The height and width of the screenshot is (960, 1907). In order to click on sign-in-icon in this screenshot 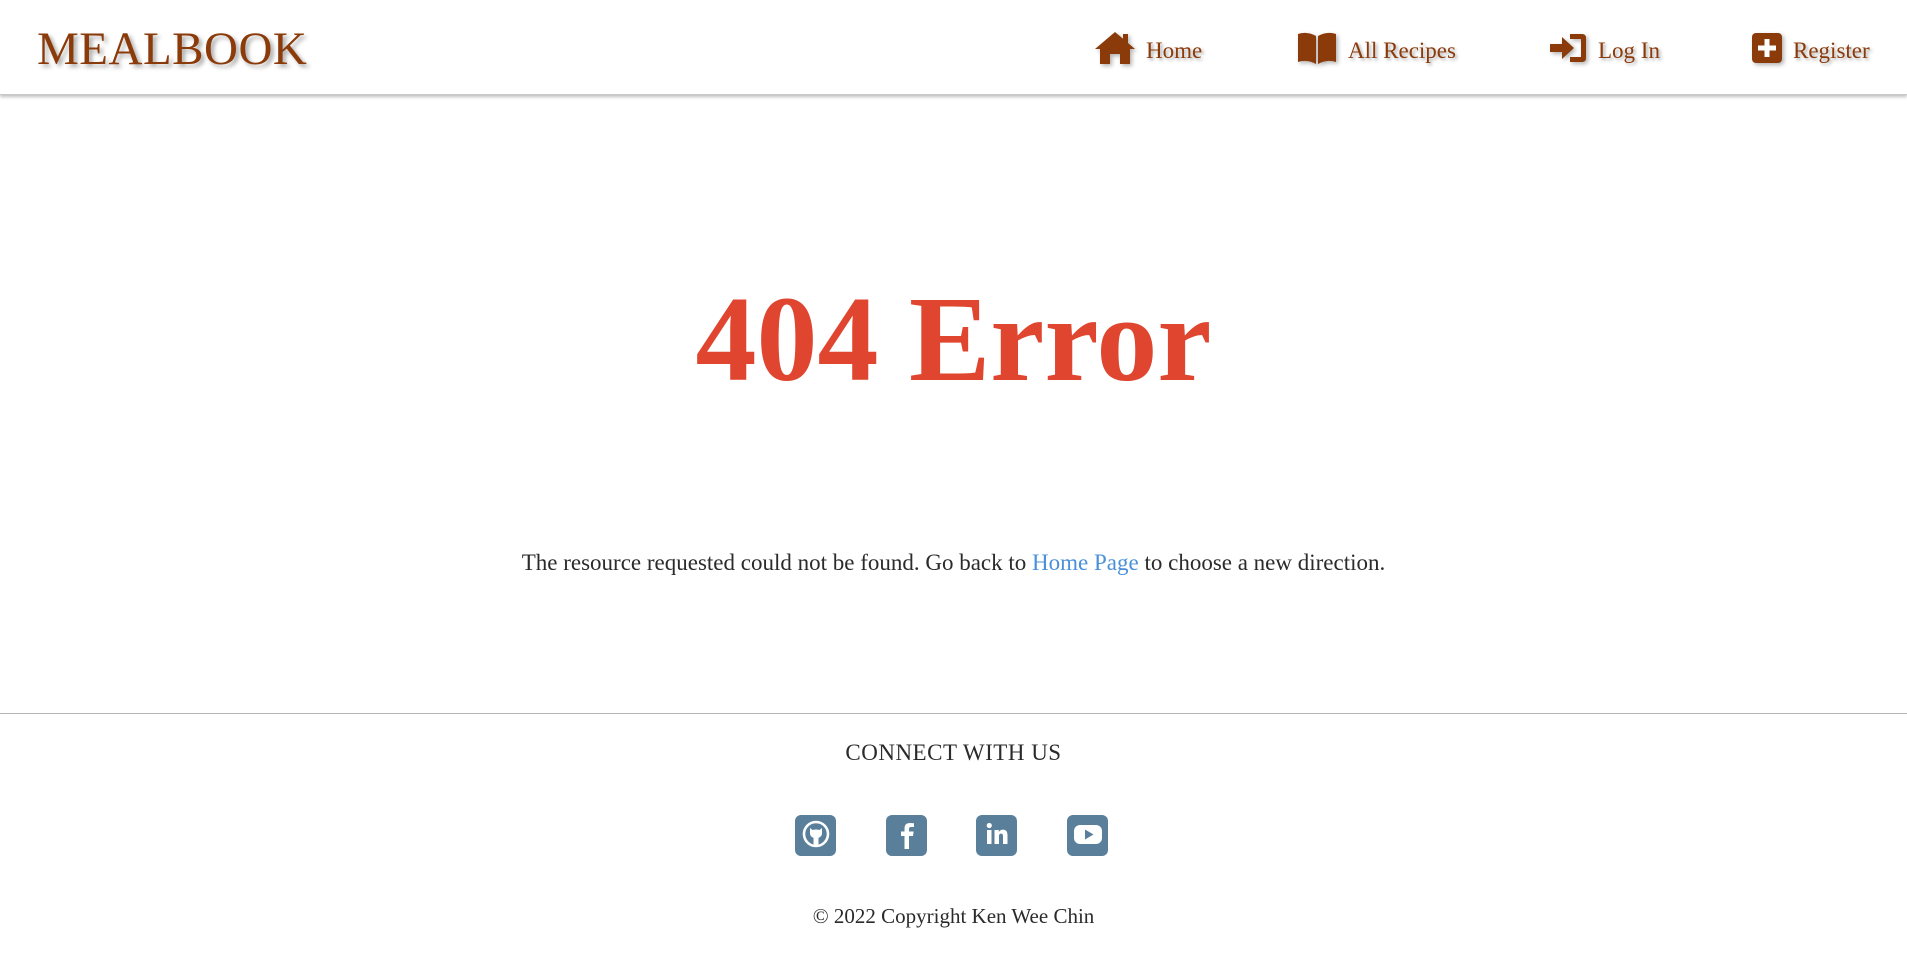, I will do `click(1568, 48)`.